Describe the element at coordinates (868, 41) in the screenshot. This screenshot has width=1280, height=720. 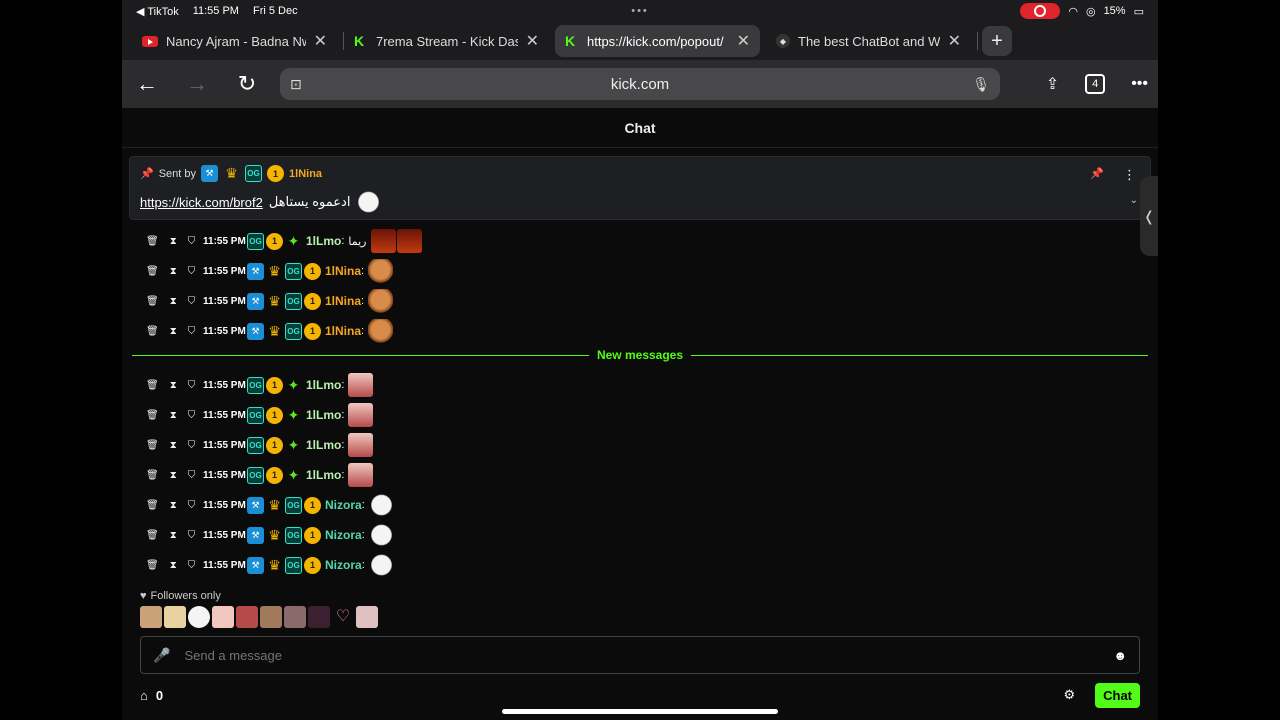
I see `tab-chatbot: ◆ The best ChatBot and Web ✕` at that location.